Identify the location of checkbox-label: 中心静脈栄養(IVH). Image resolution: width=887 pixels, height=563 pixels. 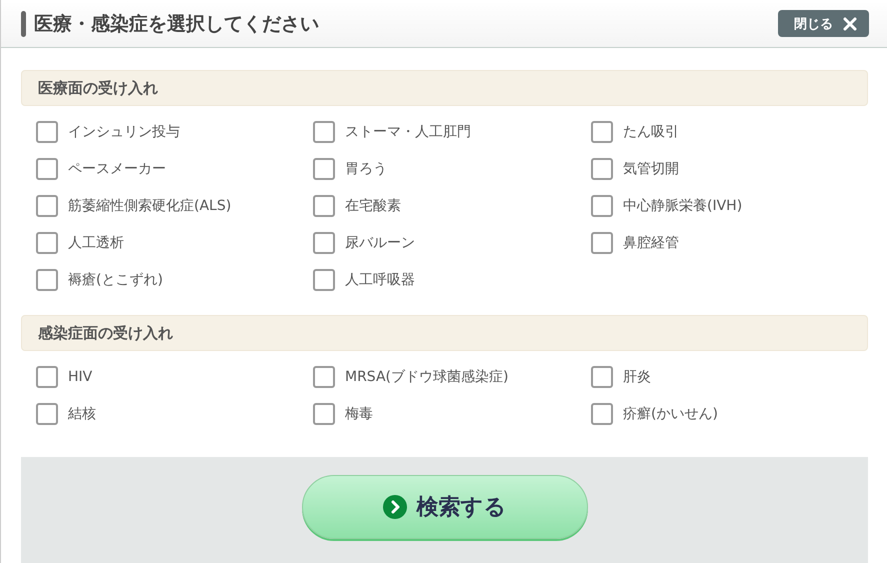
(682, 205).